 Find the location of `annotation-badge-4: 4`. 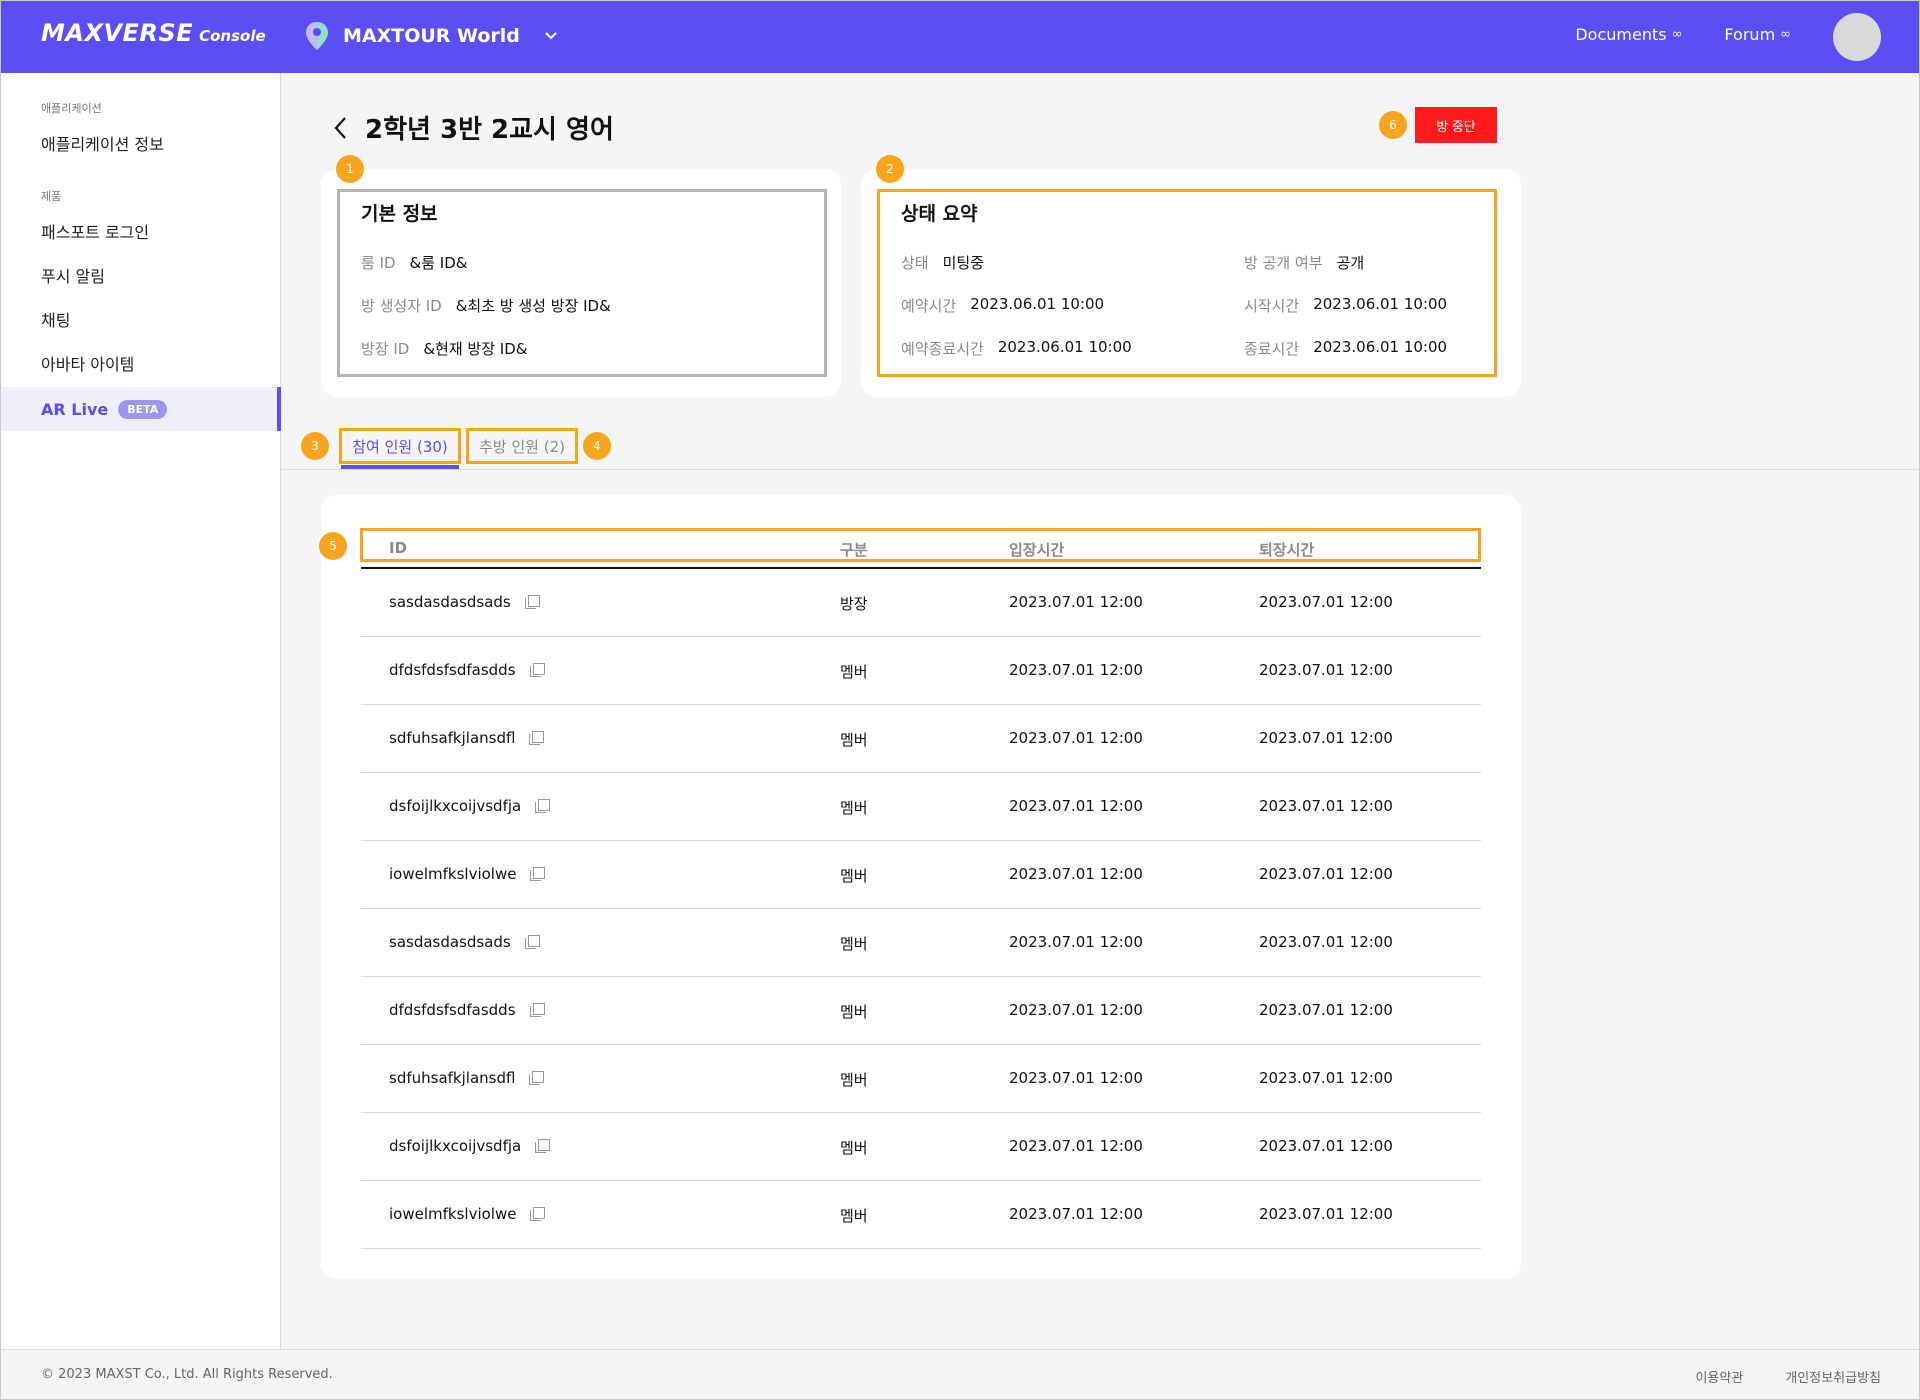

annotation-badge-4: 4 is located at coordinates (597, 446).